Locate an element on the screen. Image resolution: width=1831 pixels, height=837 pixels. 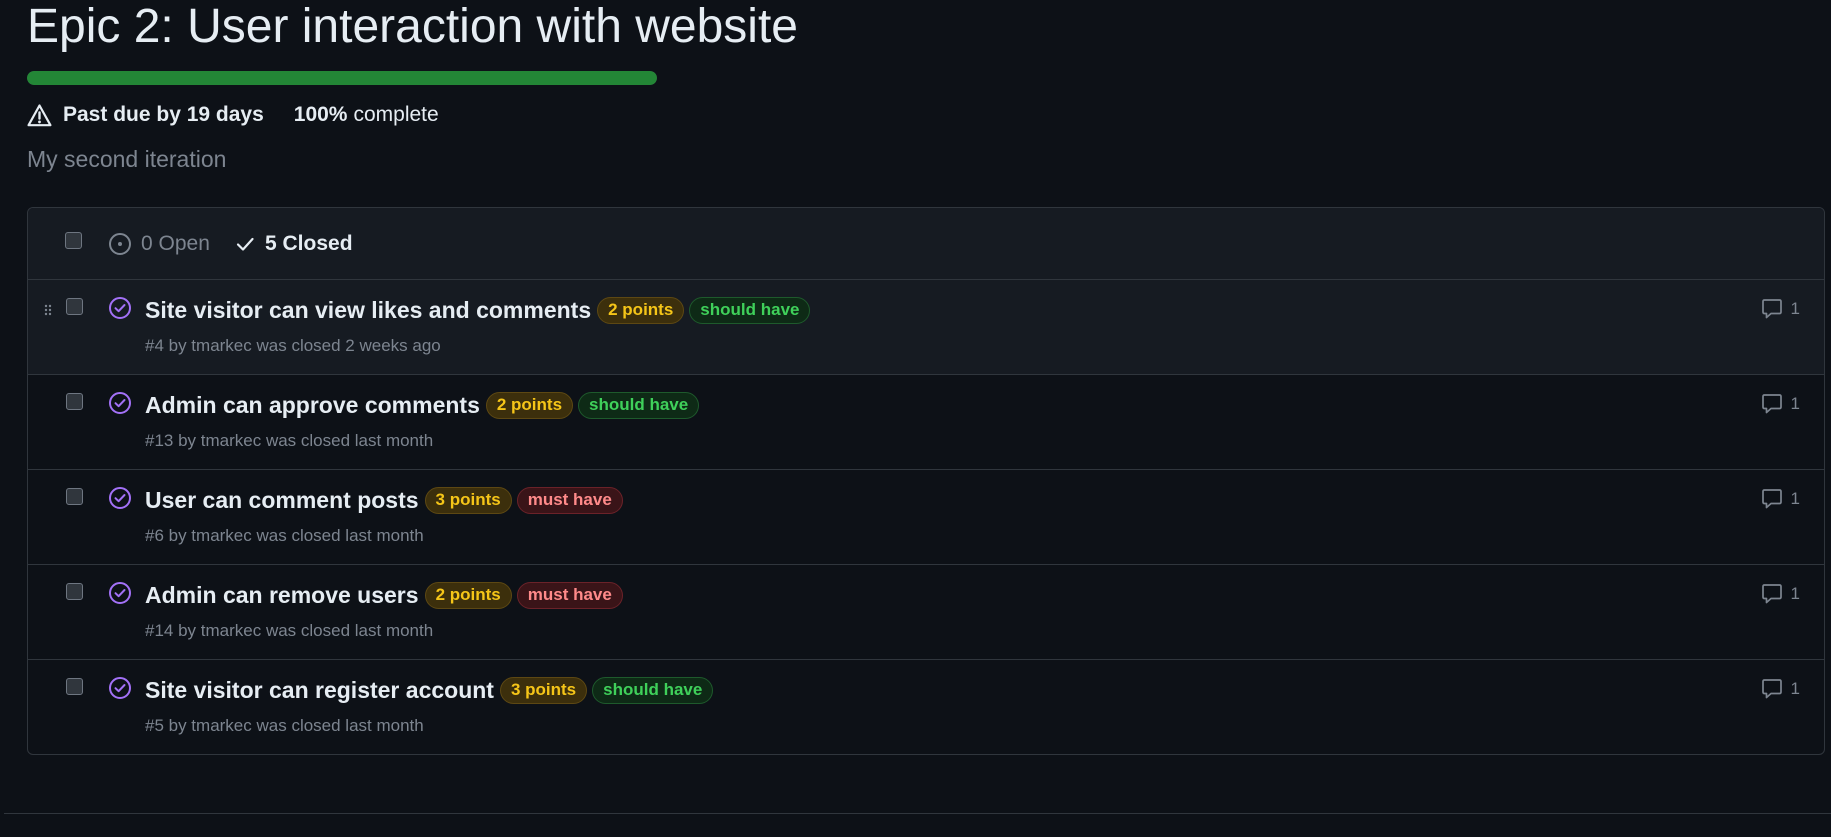
issue-title-link: Admin can approve comments is located at coordinates (312, 405).